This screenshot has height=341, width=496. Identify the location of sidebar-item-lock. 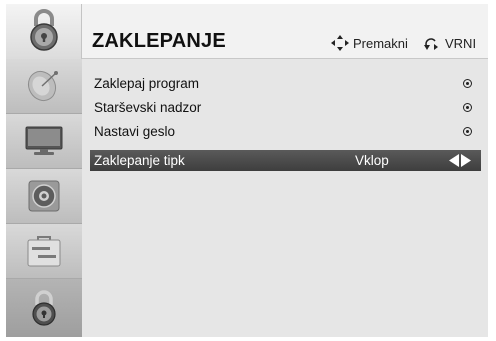
(44, 308).